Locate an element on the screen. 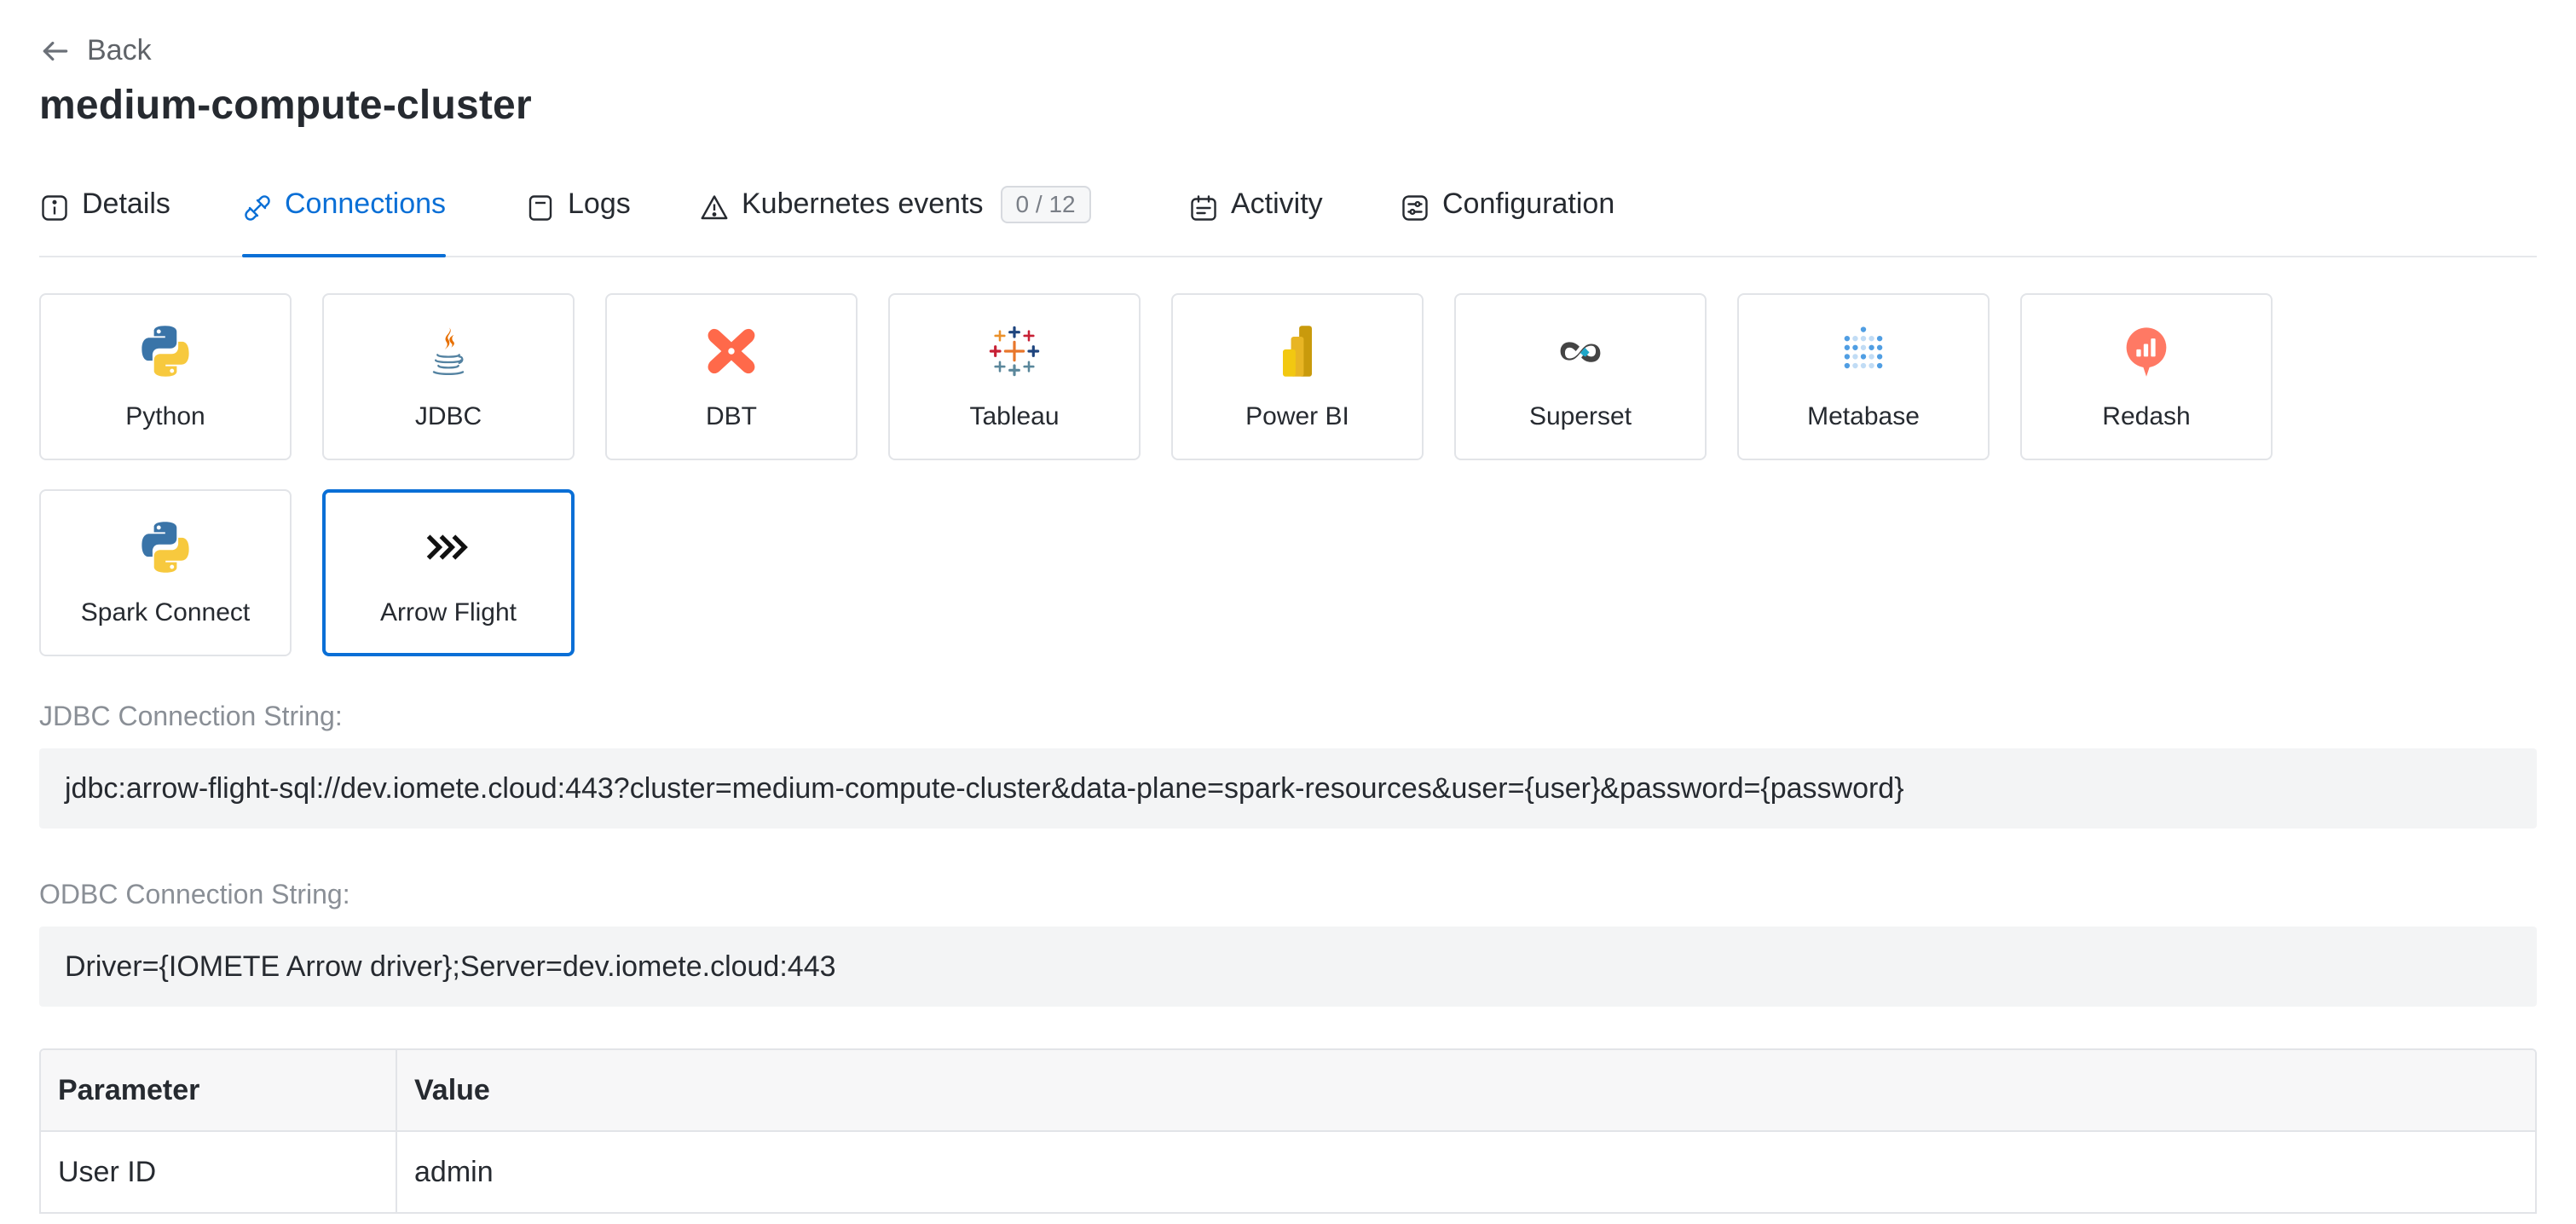 The height and width of the screenshot is (1224, 2576). odbc-connection-label: ODBC Connection String: is located at coordinates (194, 894).